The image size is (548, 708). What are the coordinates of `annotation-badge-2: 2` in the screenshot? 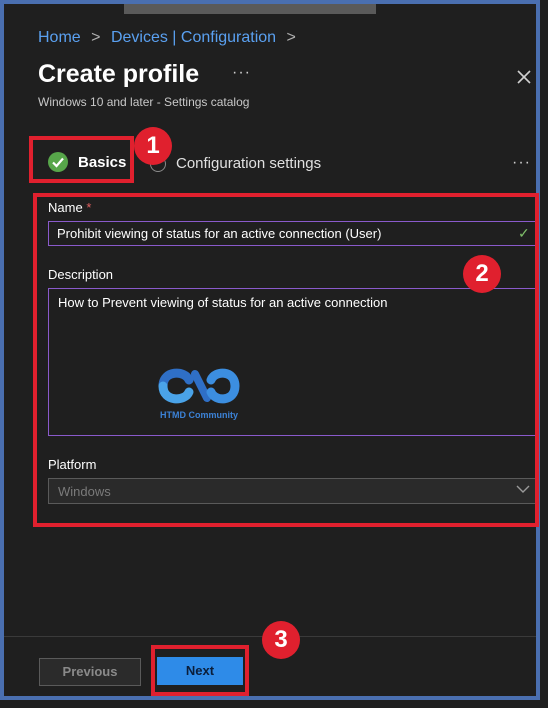 It's located at (482, 274).